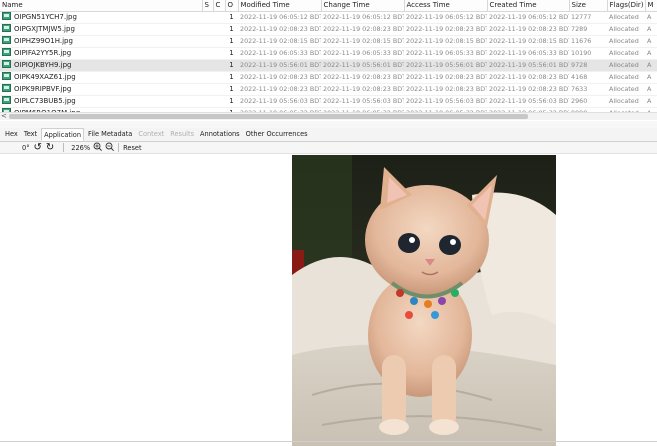 This screenshot has height=446, width=657. I want to click on cell-size: 12777, so click(588, 17).